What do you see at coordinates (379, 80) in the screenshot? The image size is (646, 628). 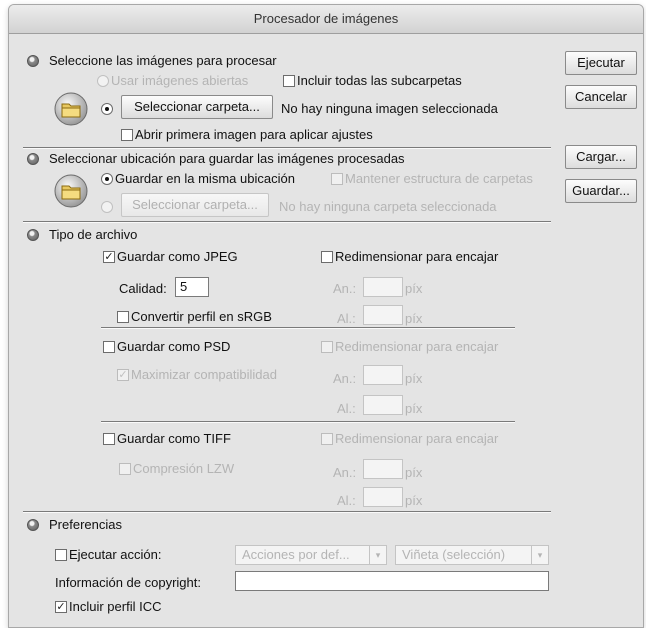 I see `include-subfolders-label: Incluir todas las subcarpetas` at bounding box center [379, 80].